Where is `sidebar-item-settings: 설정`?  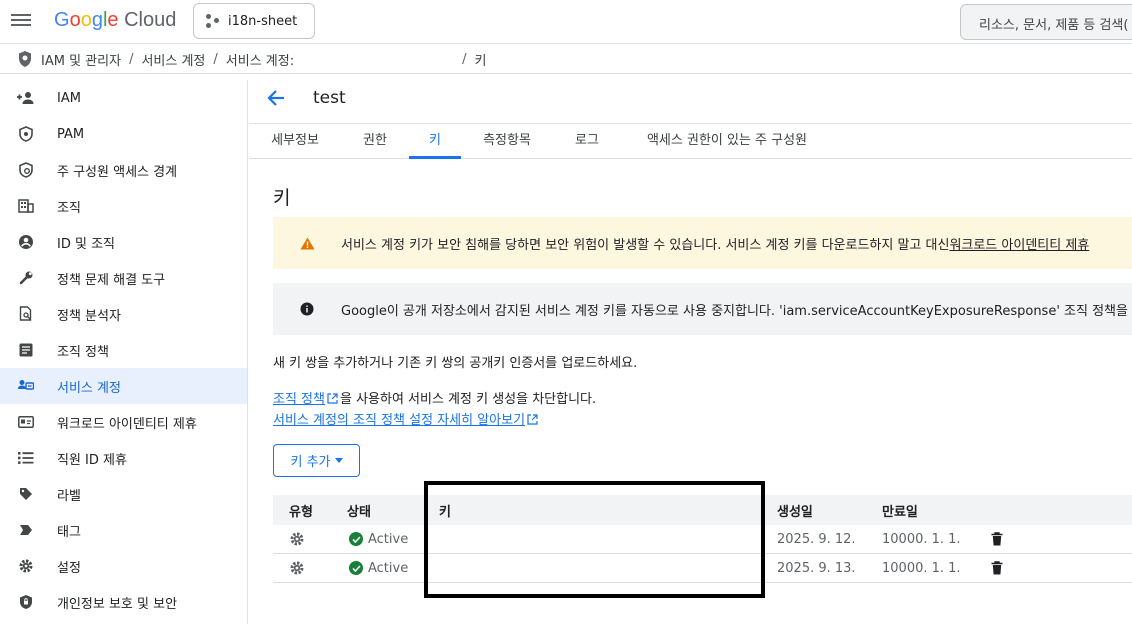
sidebar-item-settings: 설정 is located at coordinates (123, 566).